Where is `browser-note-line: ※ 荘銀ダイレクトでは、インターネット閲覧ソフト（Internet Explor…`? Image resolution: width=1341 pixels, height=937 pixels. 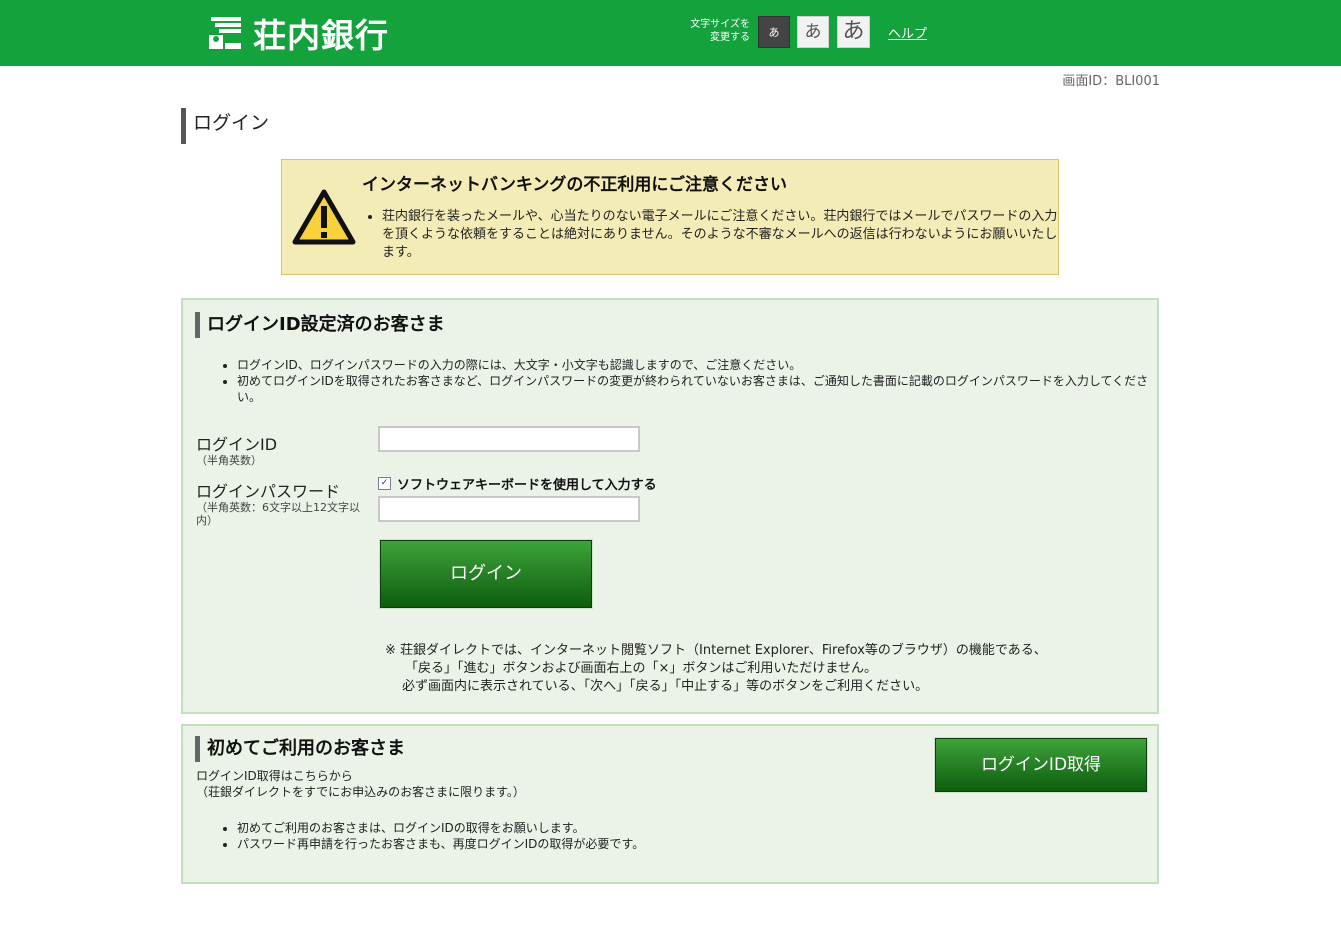 browser-note-line: ※ 荘銀ダイレクトでは、インターネット閲覧ソフト（Internet Explor… is located at coordinates (716, 650).